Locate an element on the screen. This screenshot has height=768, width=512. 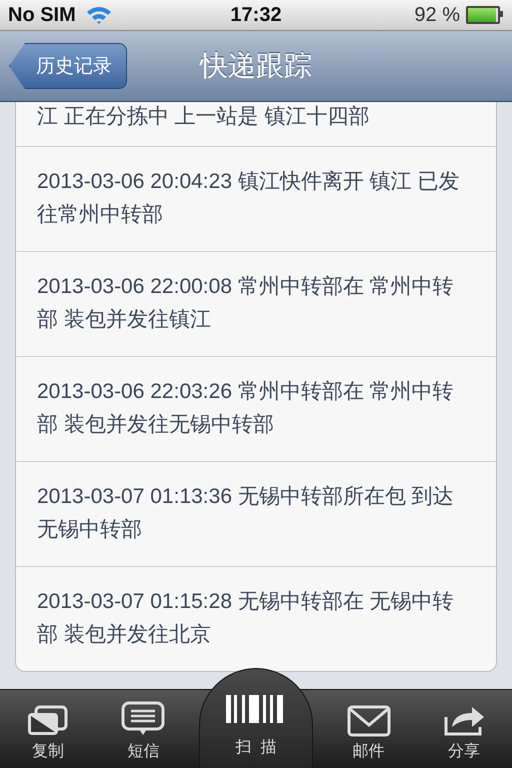
tracking-record: 2013-03-06 22:00:08 常州中转部在 常州中转部 装包并发往镇江 is located at coordinates (245, 303).